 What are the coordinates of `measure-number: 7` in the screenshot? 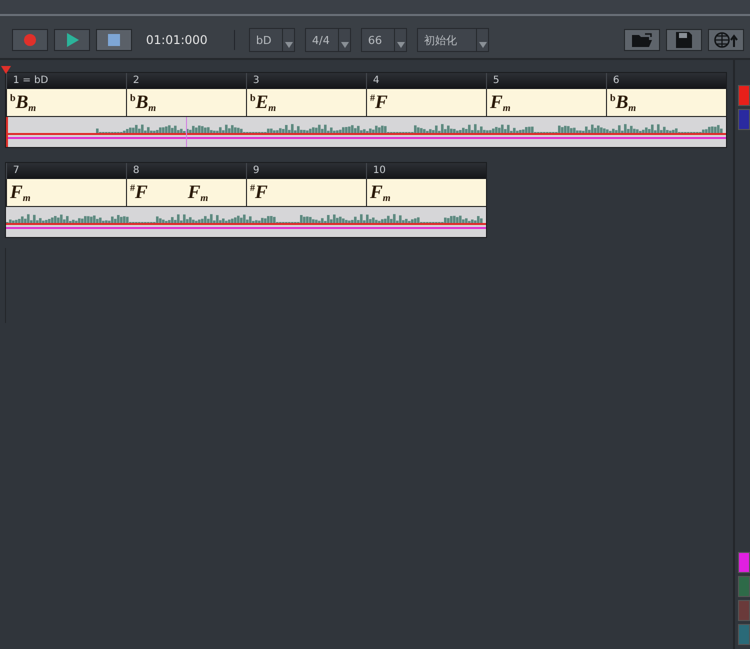 It's located at (16, 170).